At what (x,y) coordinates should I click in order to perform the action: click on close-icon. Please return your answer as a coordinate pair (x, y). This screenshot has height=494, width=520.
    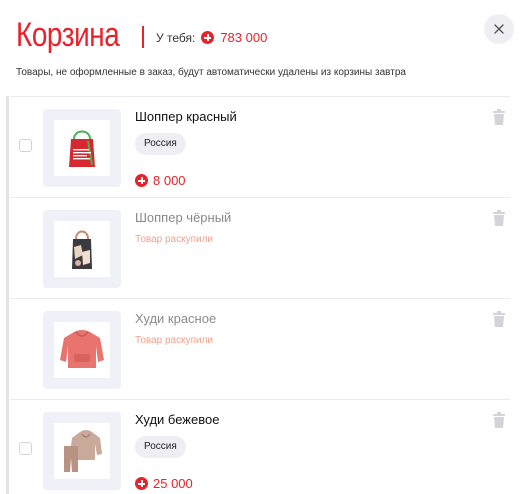
    Looking at the image, I should click on (499, 29).